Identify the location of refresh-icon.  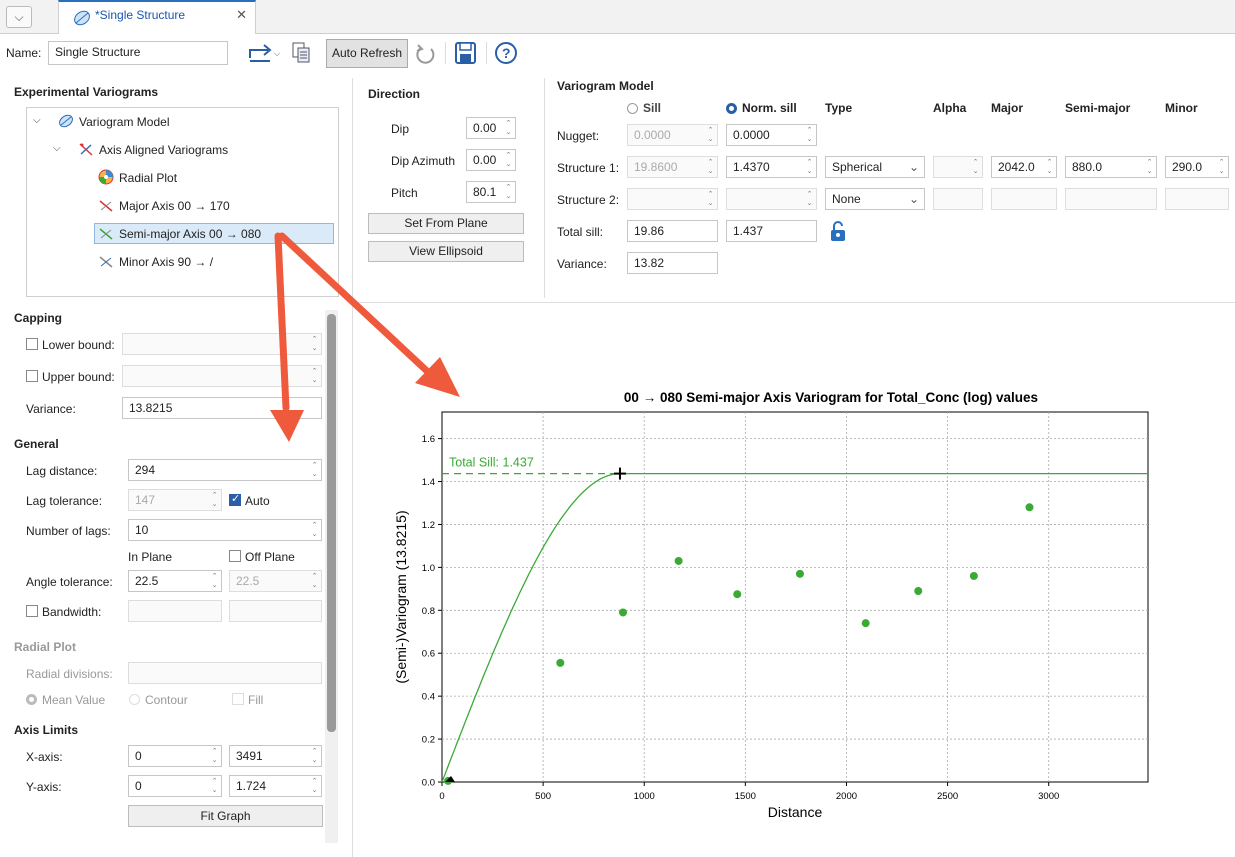
(426, 54).